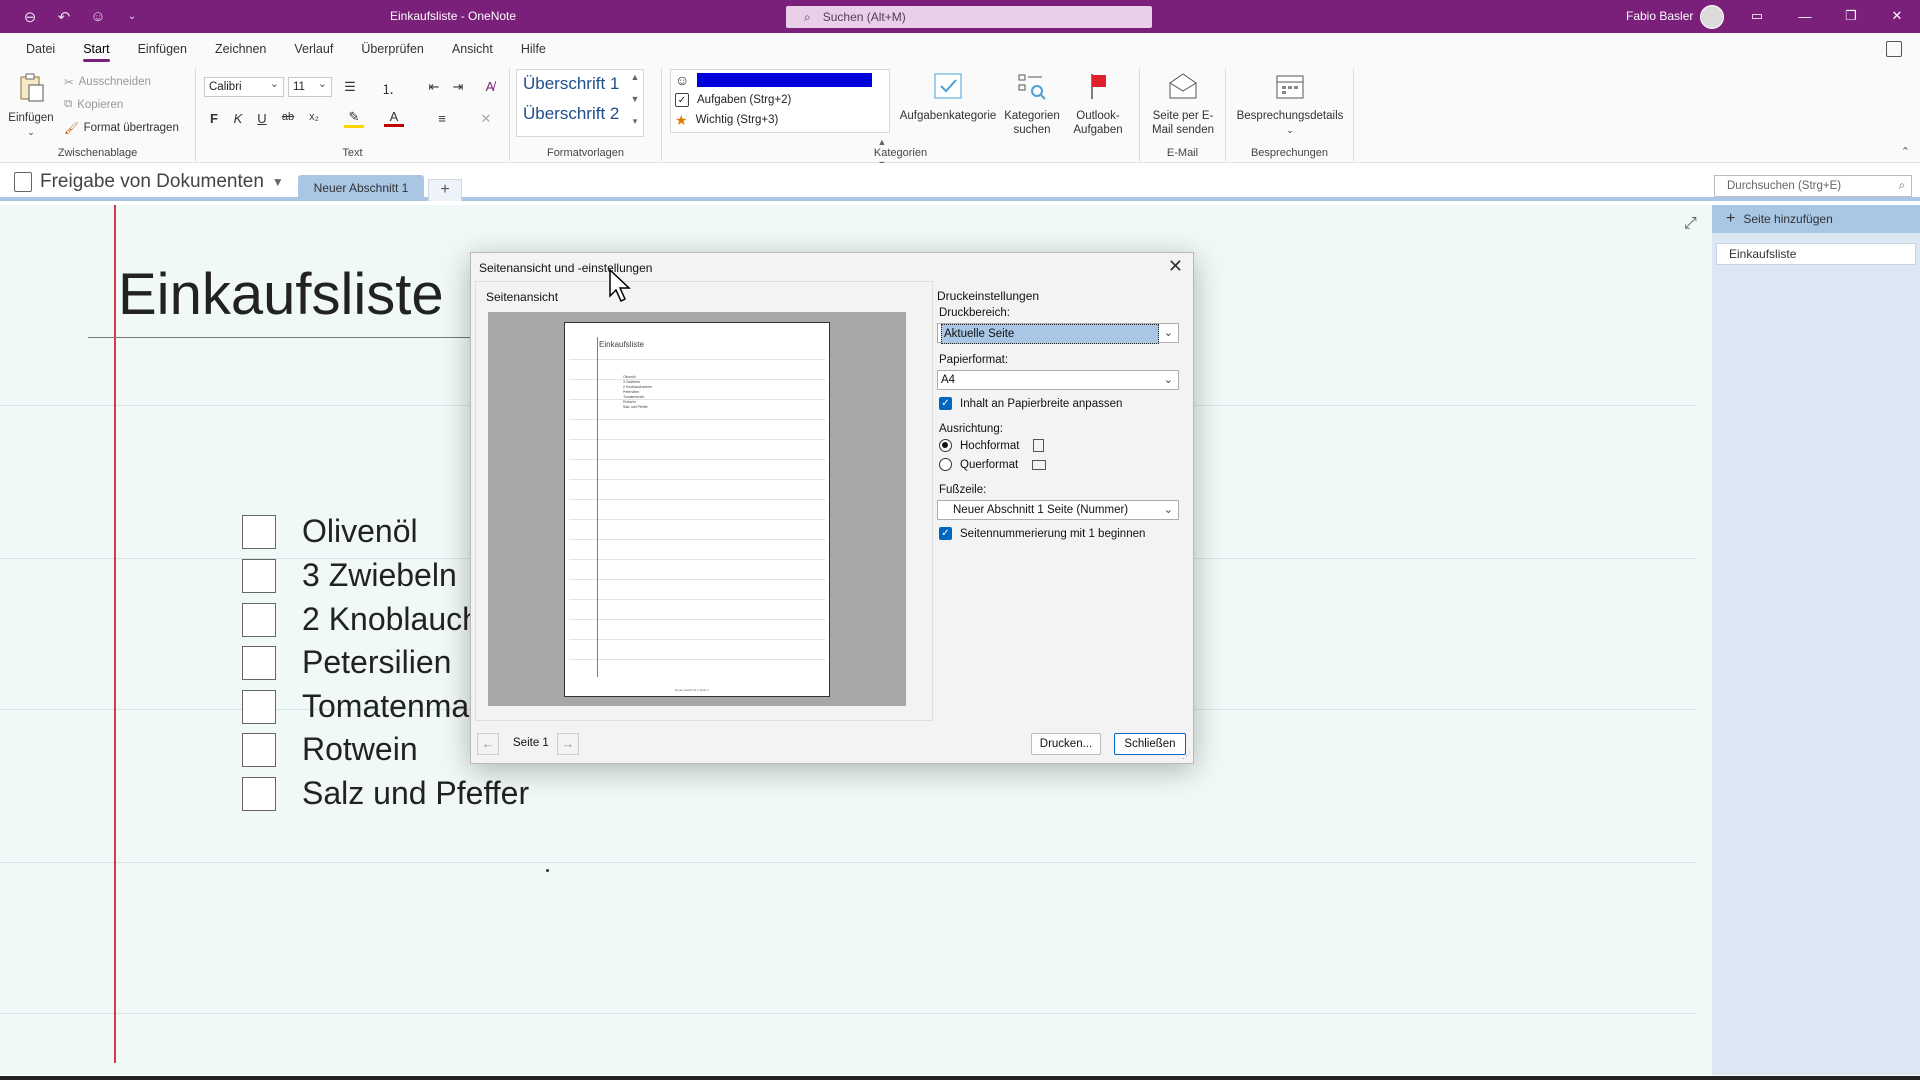  What do you see at coordinates (40, 49) in the screenshot?
I see `tab-datei: Datei` at bounding box center [40, 49].